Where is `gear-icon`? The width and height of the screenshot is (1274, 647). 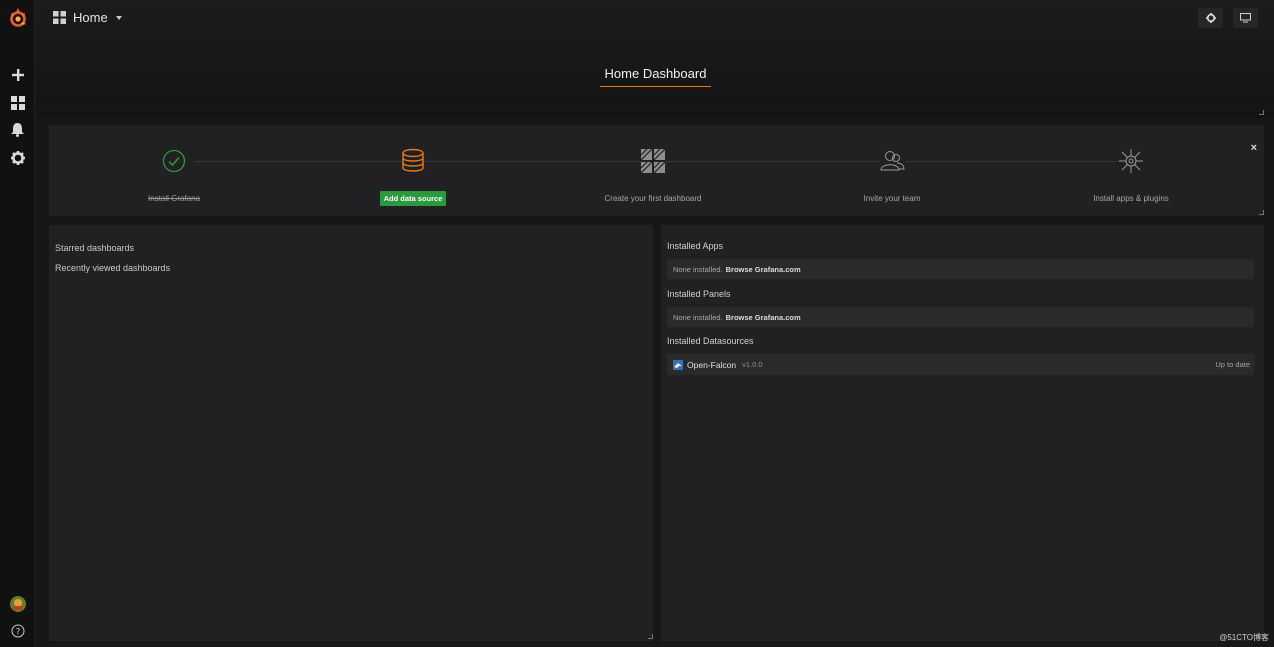 gear-icon is located at coordinates (1210, 18).